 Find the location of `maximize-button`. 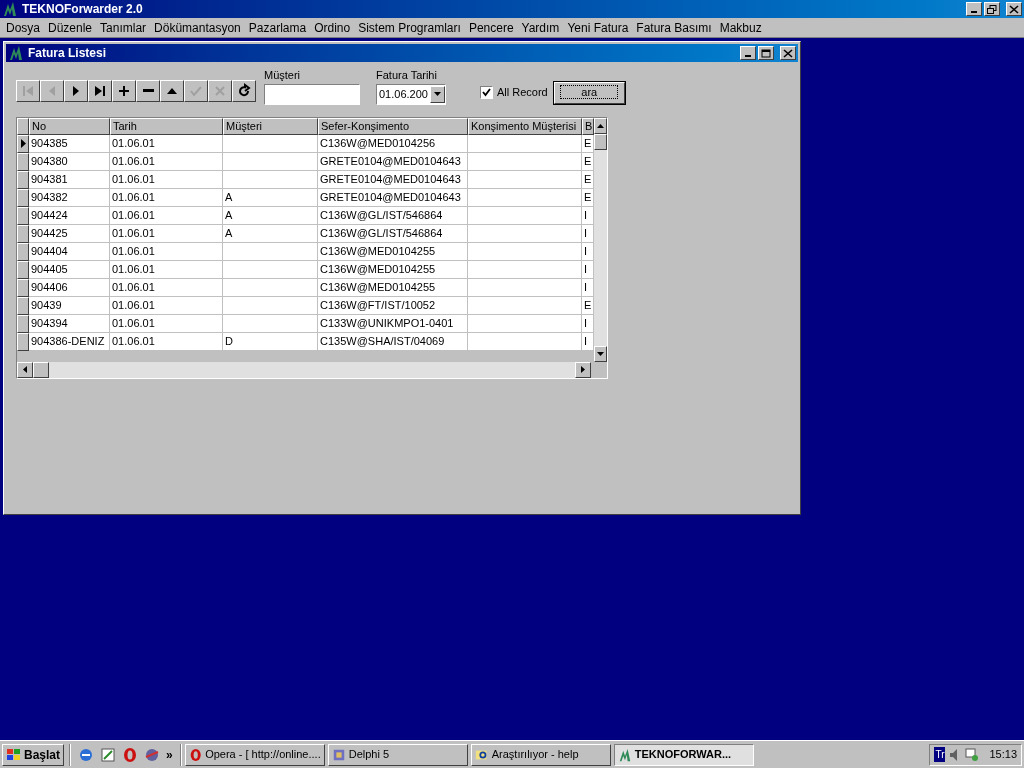

maximize-button is located at coordinates (766, 53).